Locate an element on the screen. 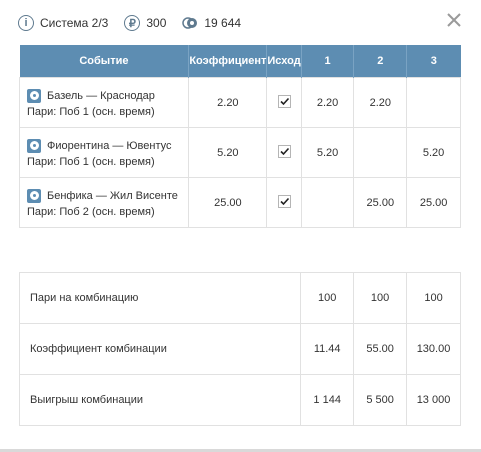 The image size is (481, 452). summary-row: Пари на комбинацию 100 100 100 is located at coordinates (239, 298).